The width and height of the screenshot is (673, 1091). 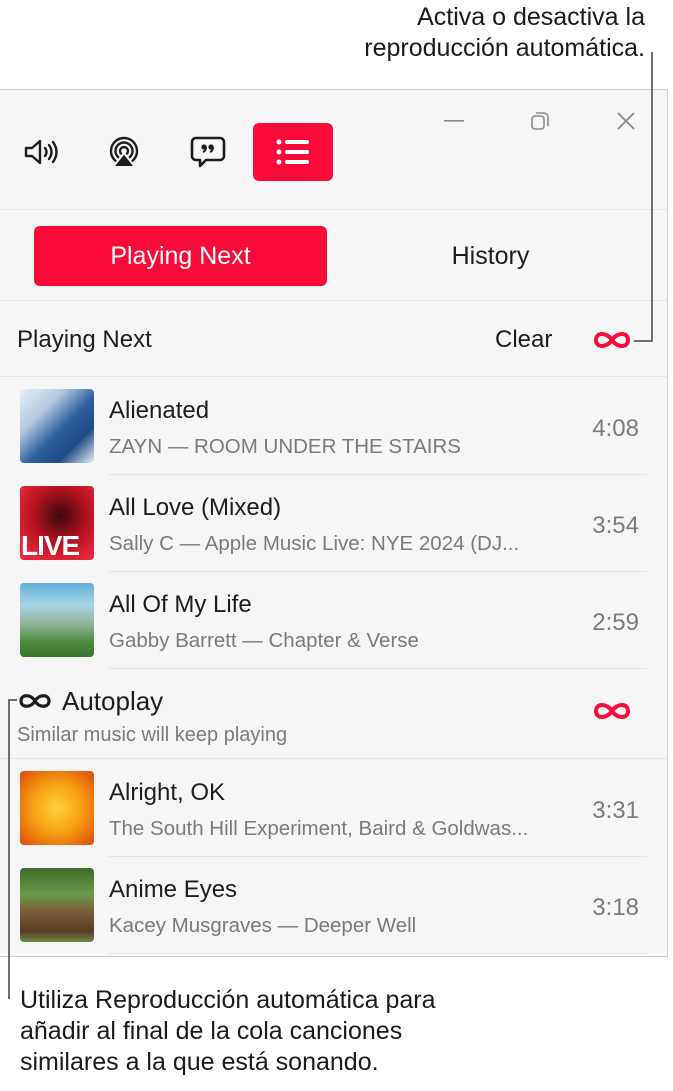 I want to click on track-duration: 3:18, so click(x=615, y=907).